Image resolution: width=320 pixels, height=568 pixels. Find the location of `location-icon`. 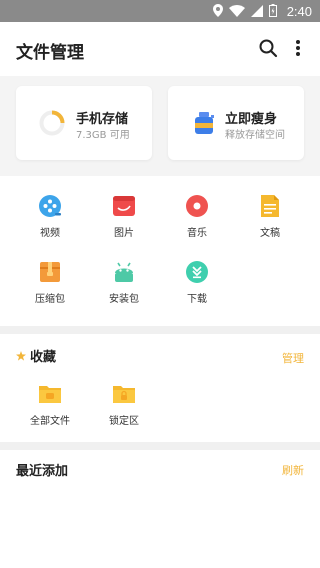

location-icon is located at coordinates (217, 11).